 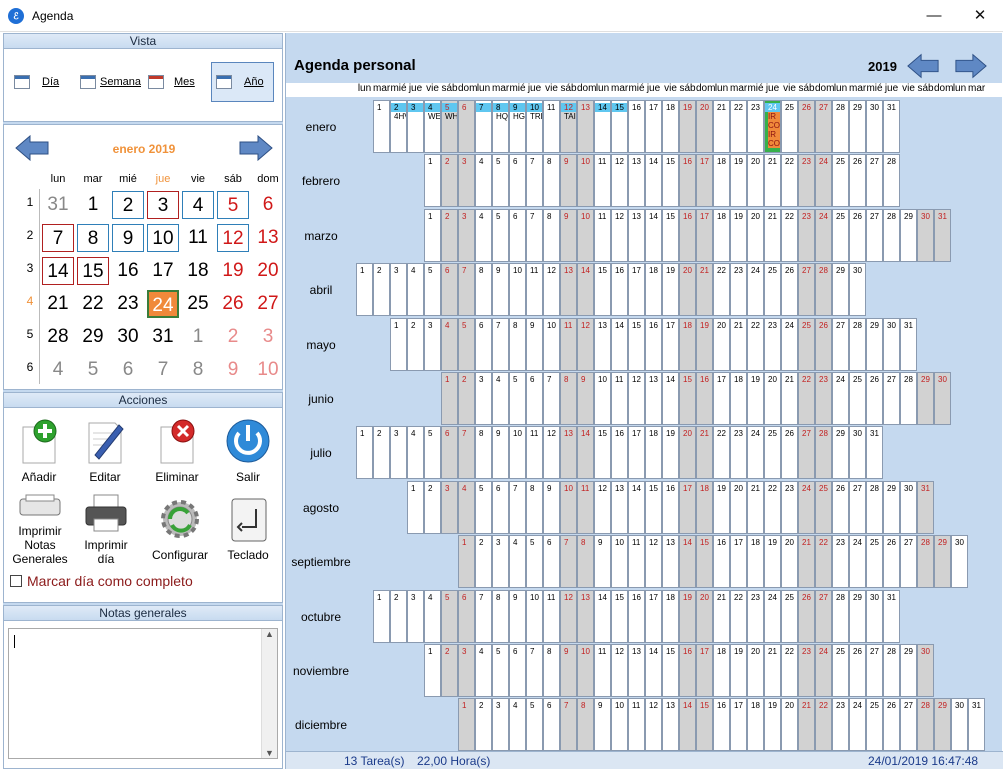 I want to click on year-day-cell: 12 TAI, so click(x=568, y=126).